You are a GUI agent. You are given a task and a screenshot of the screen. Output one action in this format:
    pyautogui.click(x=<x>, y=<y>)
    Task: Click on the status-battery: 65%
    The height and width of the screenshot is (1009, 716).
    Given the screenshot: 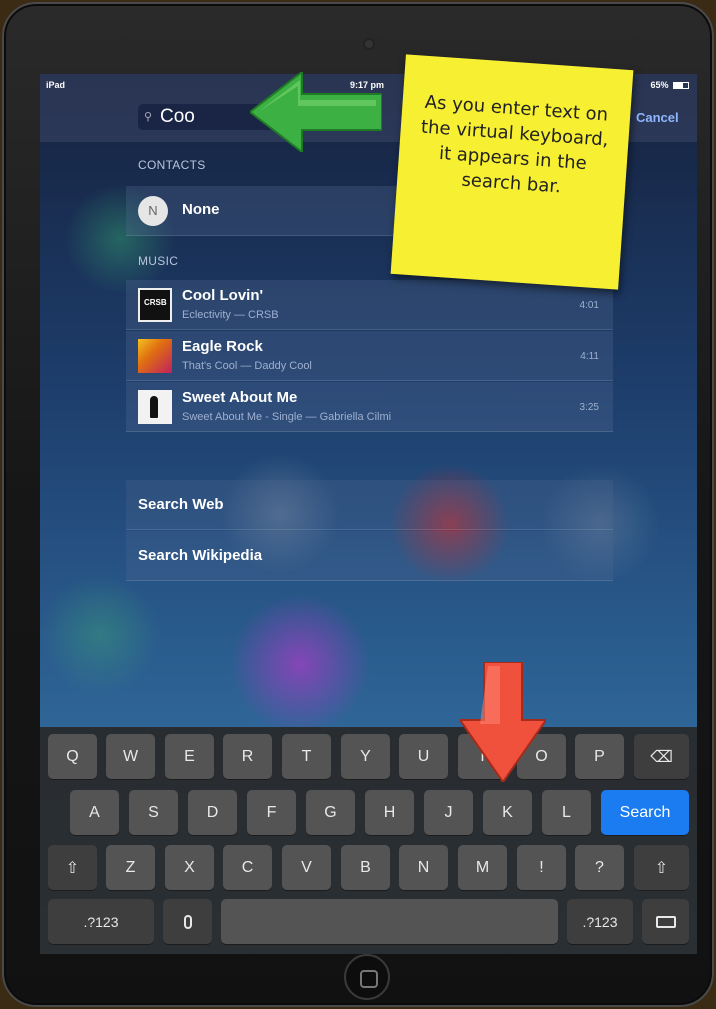 What is the action you would take?
    pyautogui.click(x=669, y=85)
    